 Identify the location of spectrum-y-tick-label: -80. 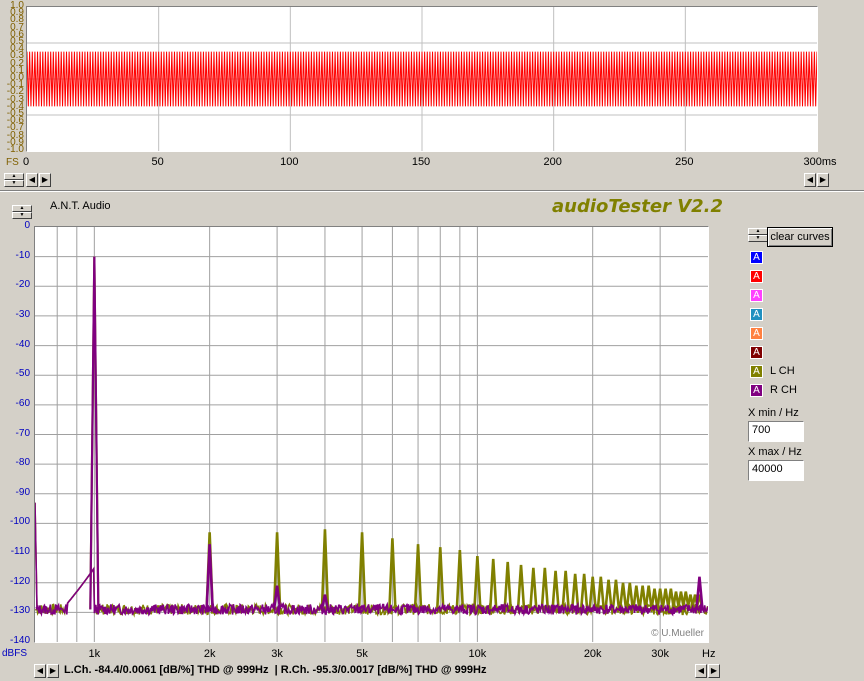
(22, 463).